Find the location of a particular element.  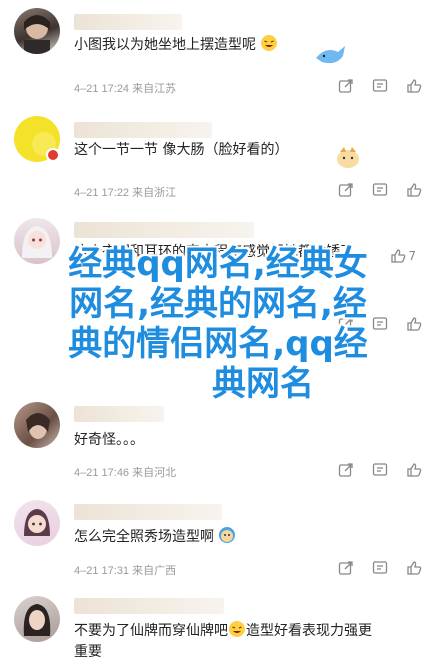

whale-sticker-icon is located at coordinates (330, 54).